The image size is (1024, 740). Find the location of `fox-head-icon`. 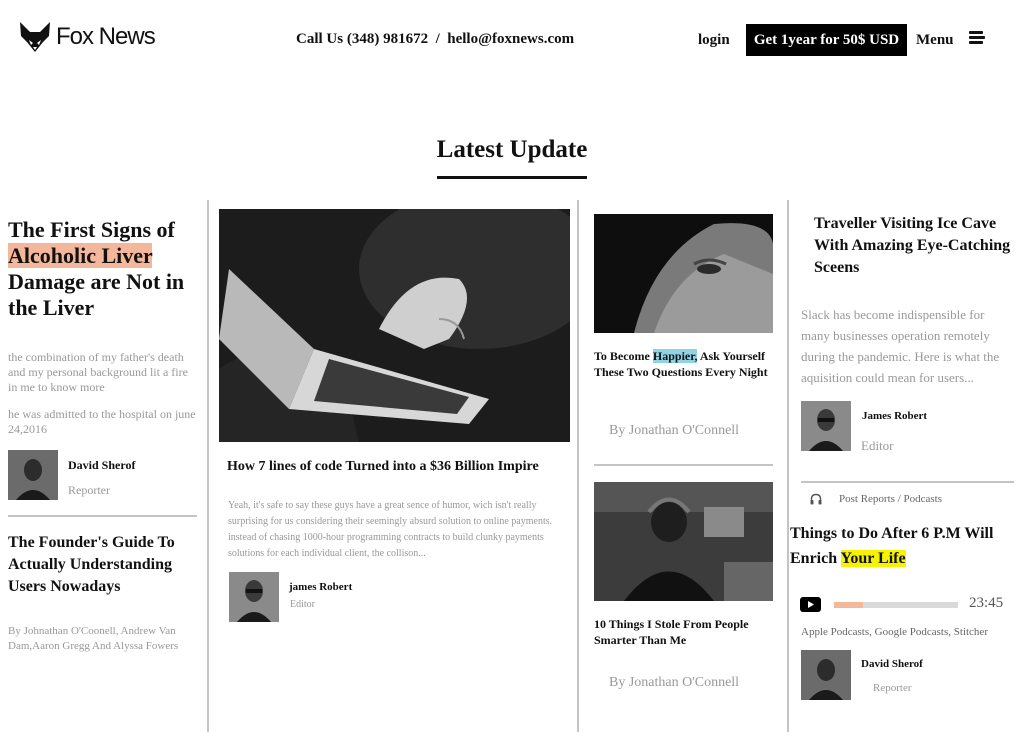

fox-head-icon is located at coordinates (35, 37).